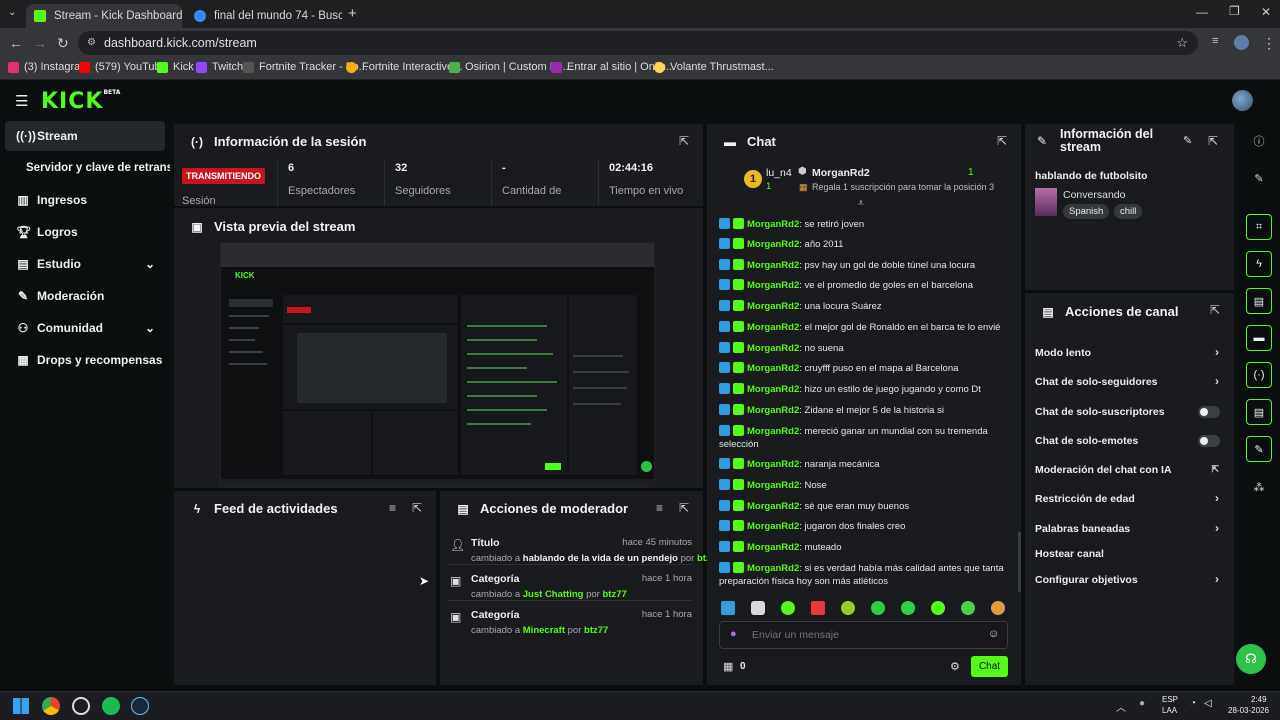 The height and width of the screenshot is (720, 1280). I want to click on sidebar-item-ingresos: ▥ Ingresos, so click(85, 200).